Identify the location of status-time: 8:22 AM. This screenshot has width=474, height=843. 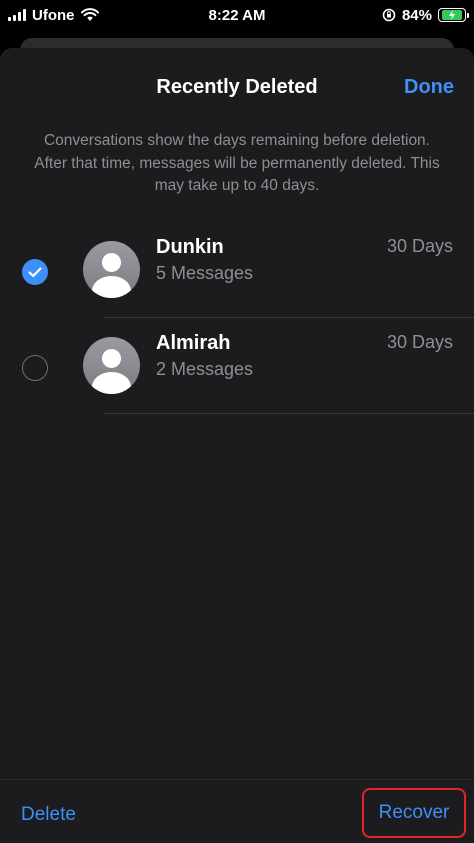
(237, 15).